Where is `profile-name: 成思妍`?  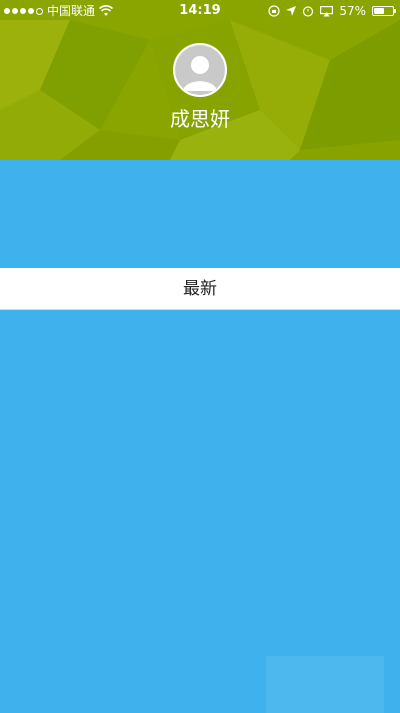 profile-name: 成思妍 is located at coordinates (200, 119).